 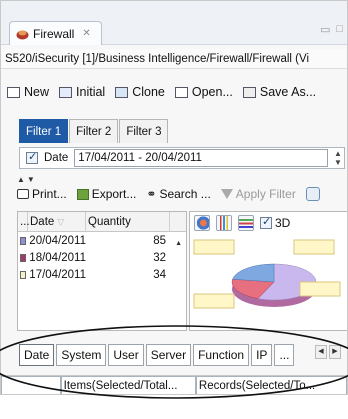 What do you see at coordinates (144, 131) in the screenshot?
I see `tab-filter-3: Filter 3` at bounding box center [144, 131].